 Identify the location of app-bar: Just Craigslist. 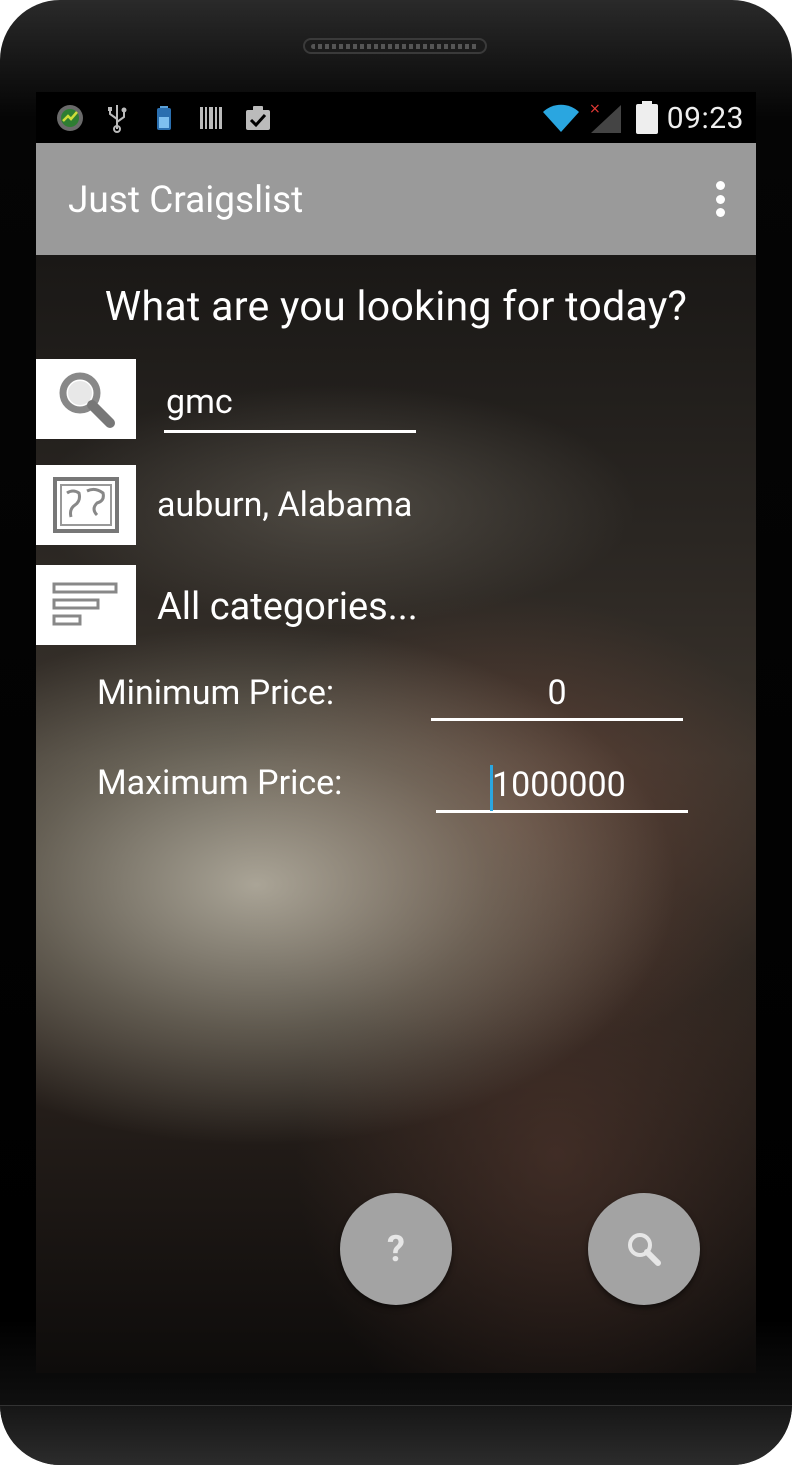
(396, 199).